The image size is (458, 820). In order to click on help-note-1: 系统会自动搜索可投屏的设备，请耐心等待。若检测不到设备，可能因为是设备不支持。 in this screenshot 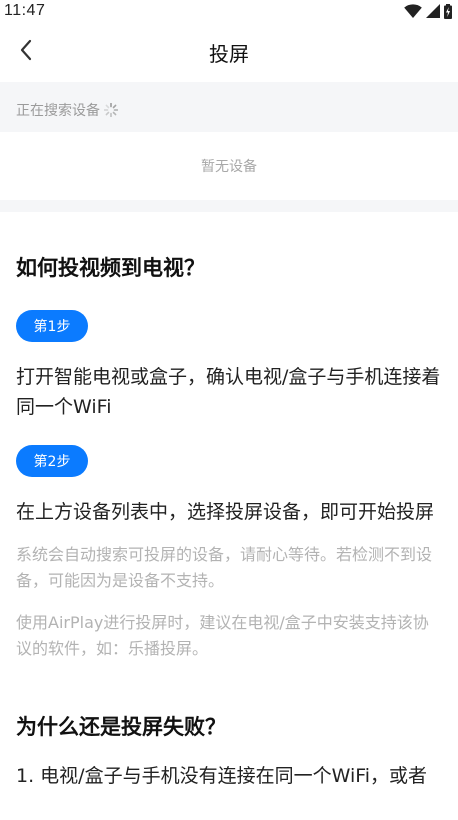, I will do `click(224, 567)`.